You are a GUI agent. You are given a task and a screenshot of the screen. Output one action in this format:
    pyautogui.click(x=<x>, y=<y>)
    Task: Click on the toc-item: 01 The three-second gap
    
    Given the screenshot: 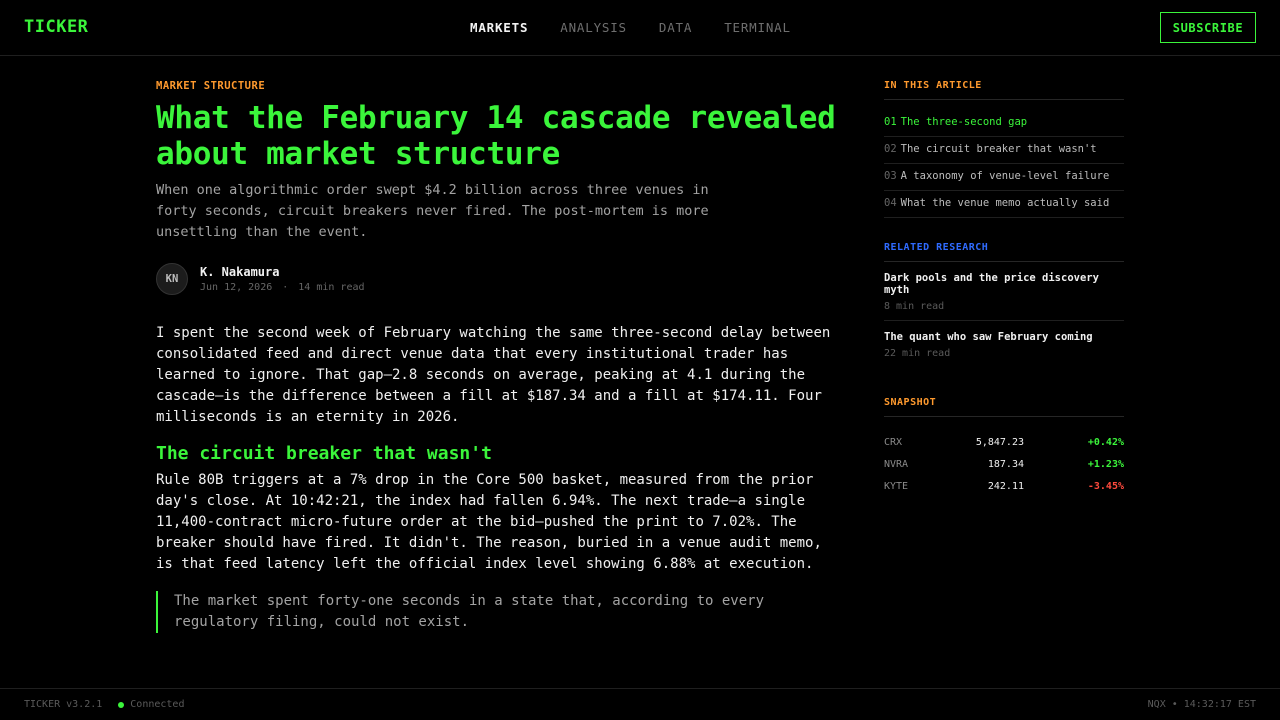 What is the action you would take?
    pyautogui.click(x=1004, y=123)
    